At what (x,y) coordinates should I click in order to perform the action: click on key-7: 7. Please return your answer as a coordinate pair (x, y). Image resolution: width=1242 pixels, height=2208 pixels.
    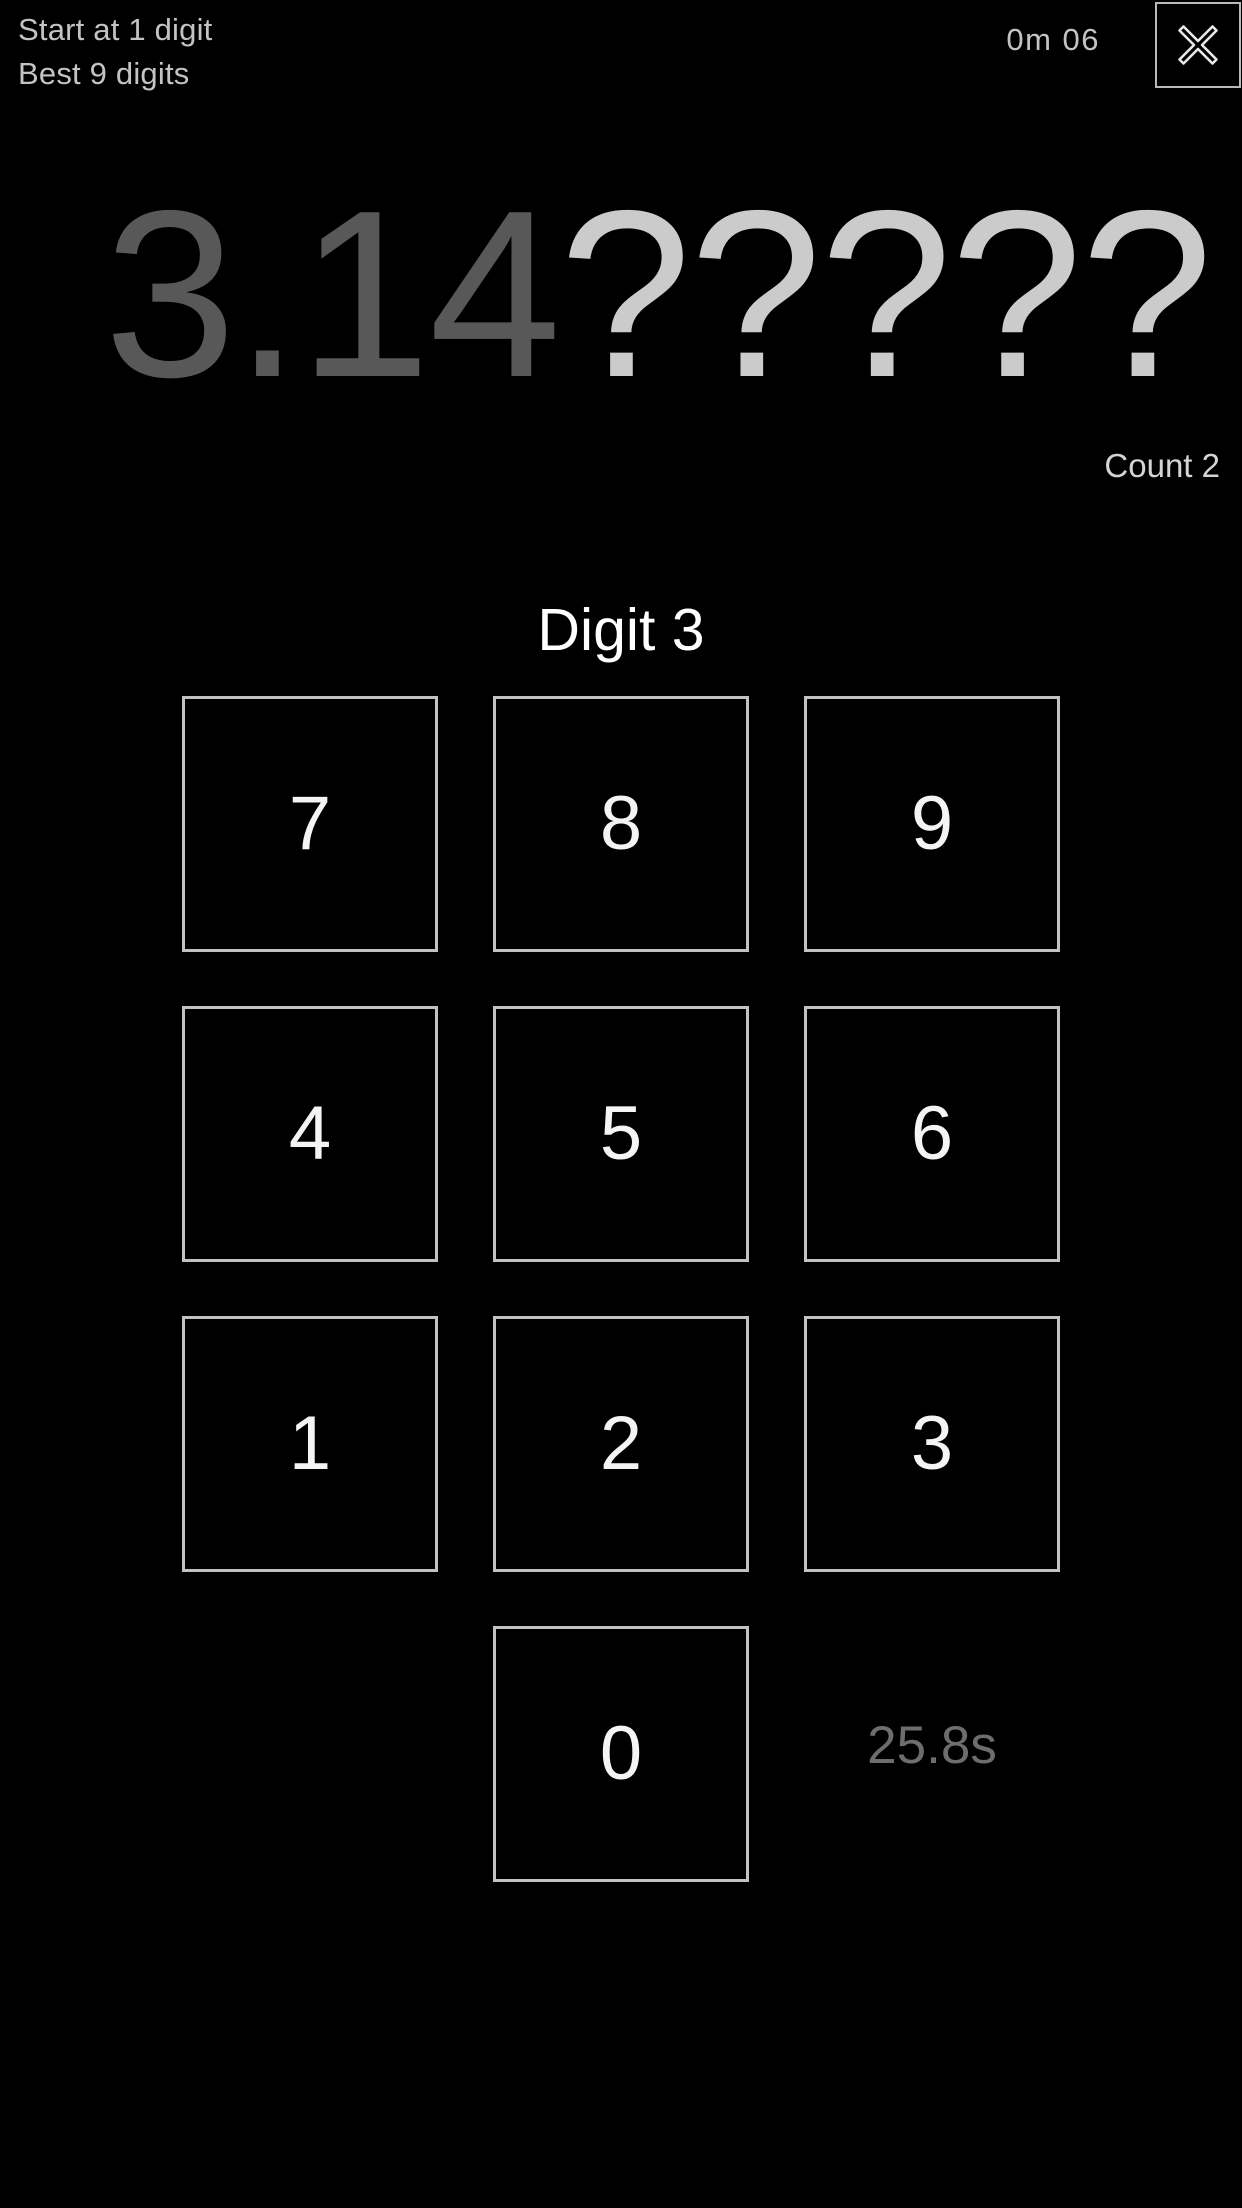
    Looking at the image, I should click on (310, 824).